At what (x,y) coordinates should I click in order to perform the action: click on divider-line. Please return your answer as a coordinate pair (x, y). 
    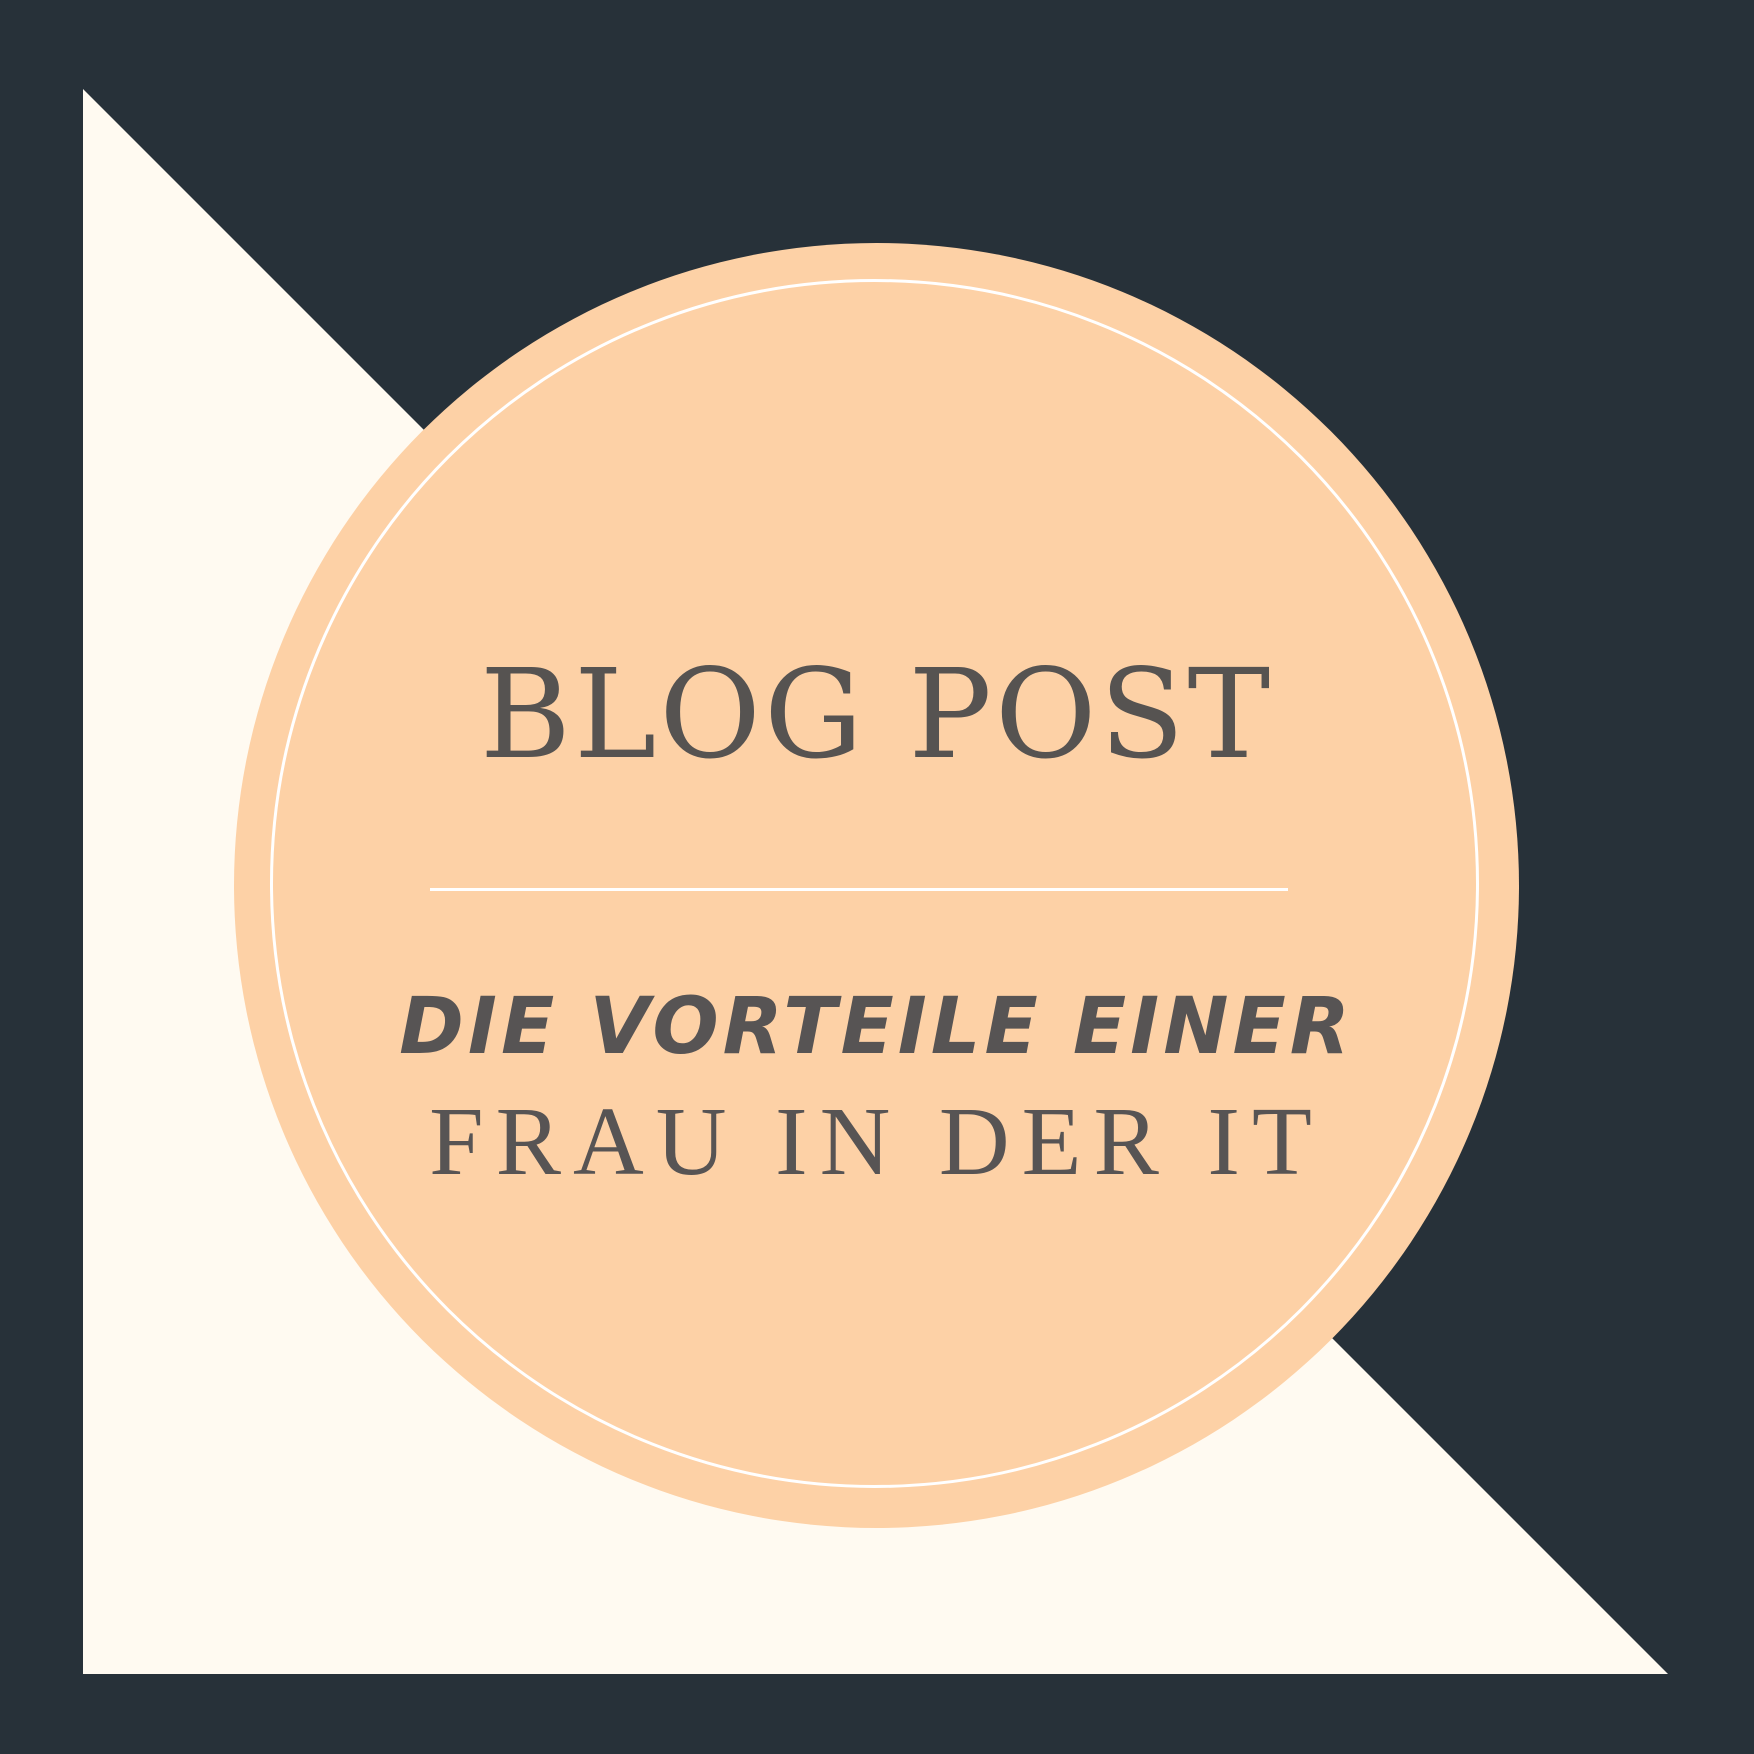
    Looking at the image, I should click on (859, 889).